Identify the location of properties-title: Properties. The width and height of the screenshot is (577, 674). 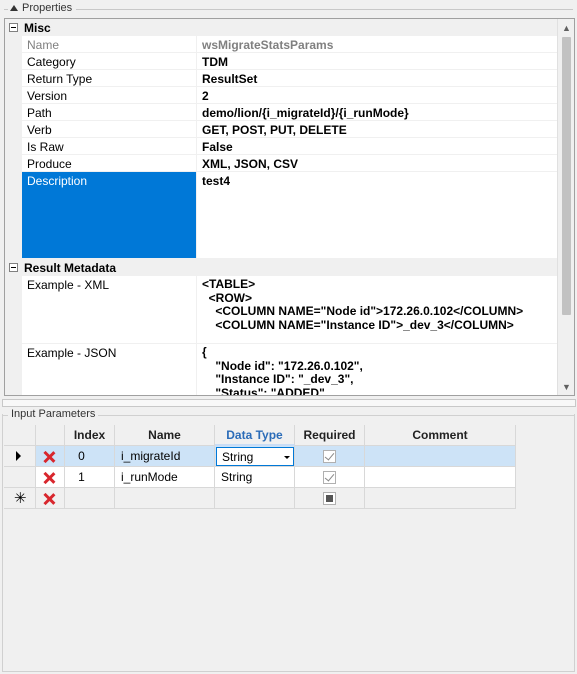
(47, 8).